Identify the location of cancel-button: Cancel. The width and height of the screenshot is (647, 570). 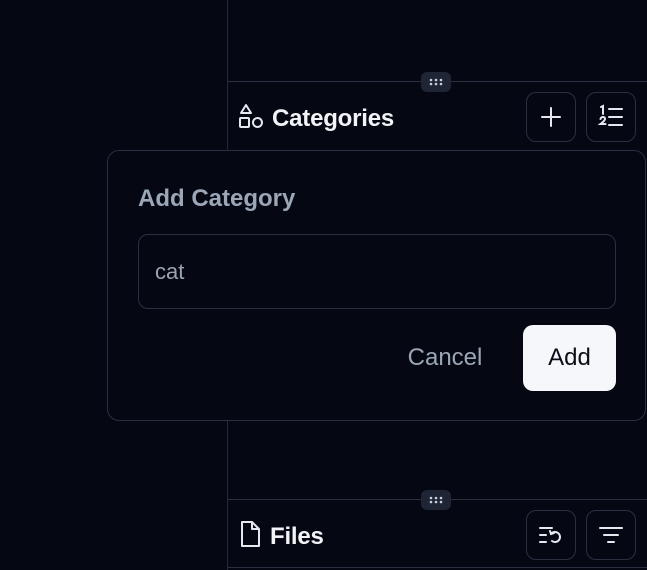
(445, 358).